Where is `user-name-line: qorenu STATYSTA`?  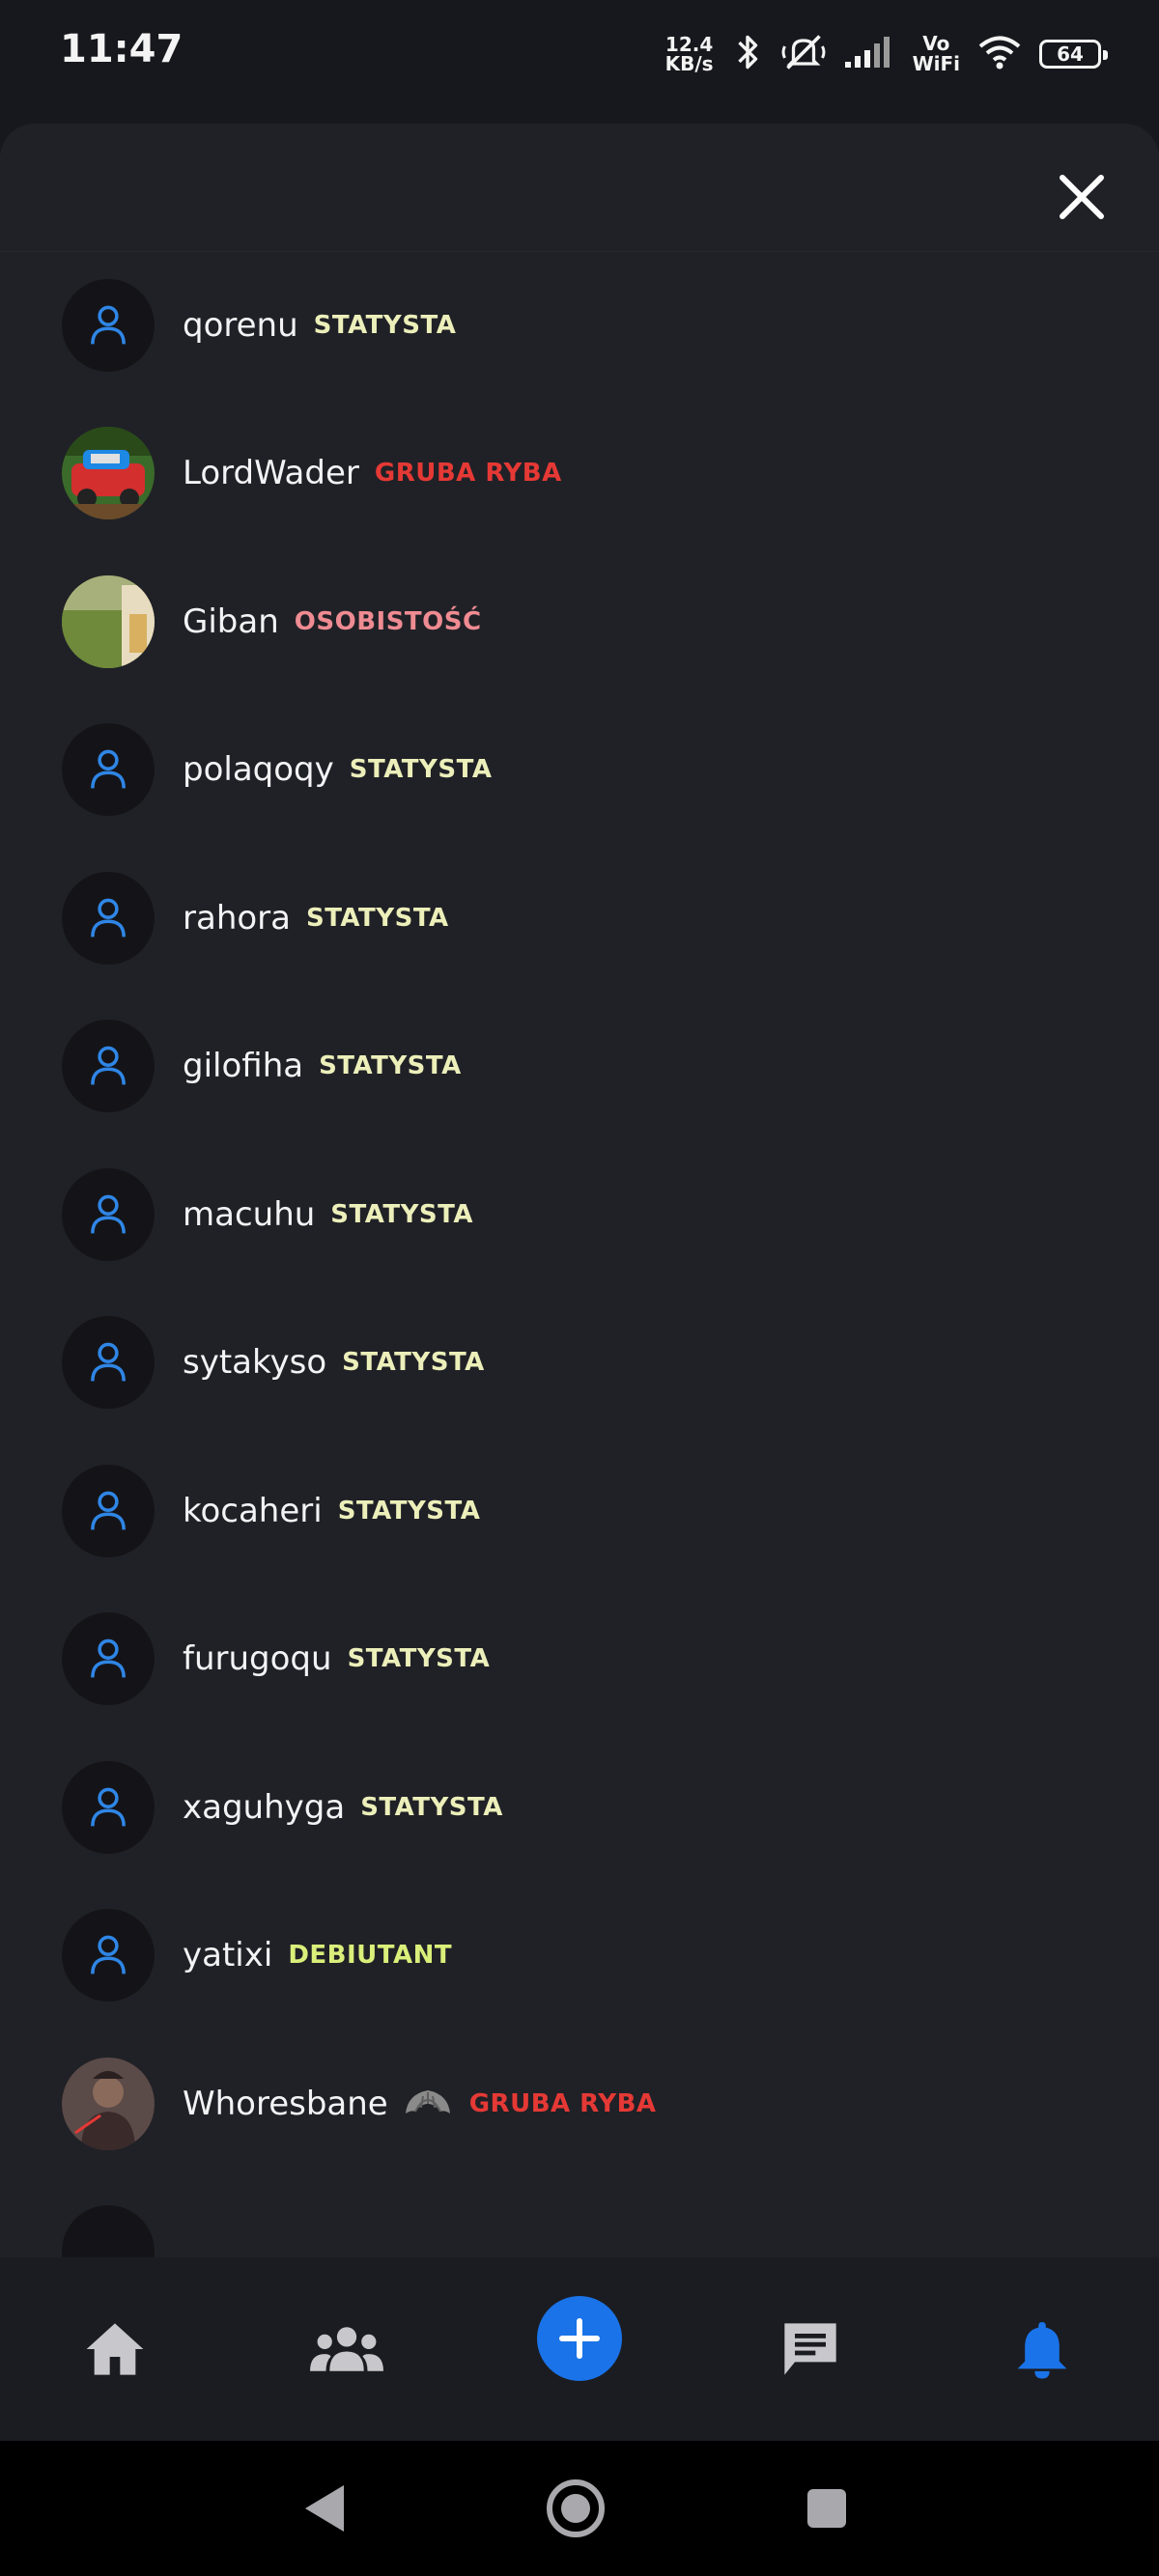
user-name-line: qorenu STATYSTA is located at coordinates (320, 326).